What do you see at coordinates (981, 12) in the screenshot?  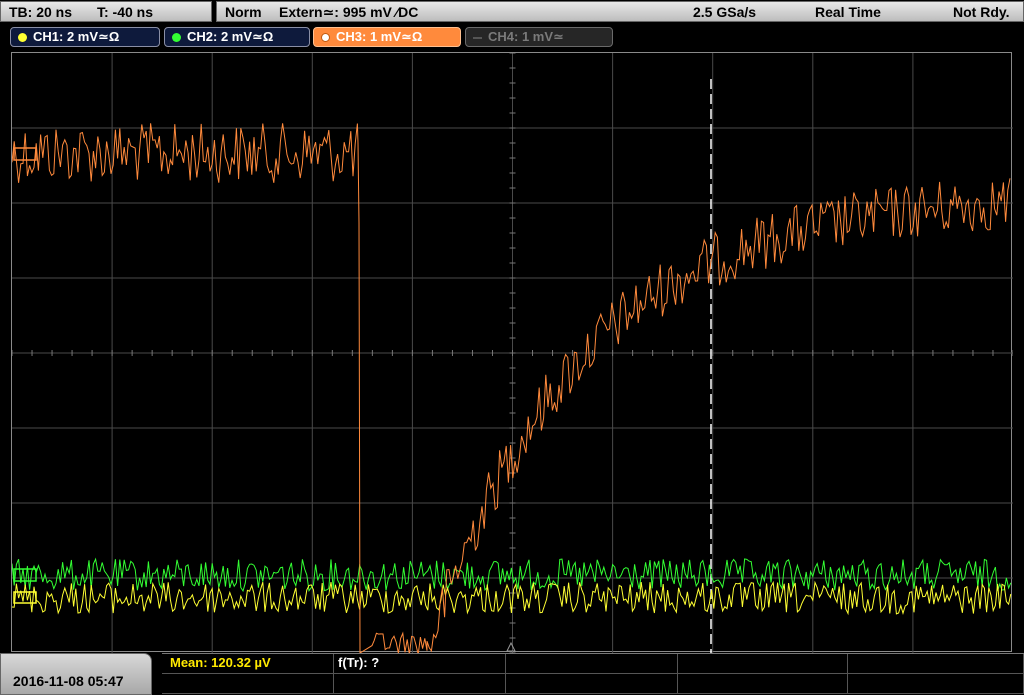 I see `acquisition-status: Not Rdy.` at bounding box center [981, 12].